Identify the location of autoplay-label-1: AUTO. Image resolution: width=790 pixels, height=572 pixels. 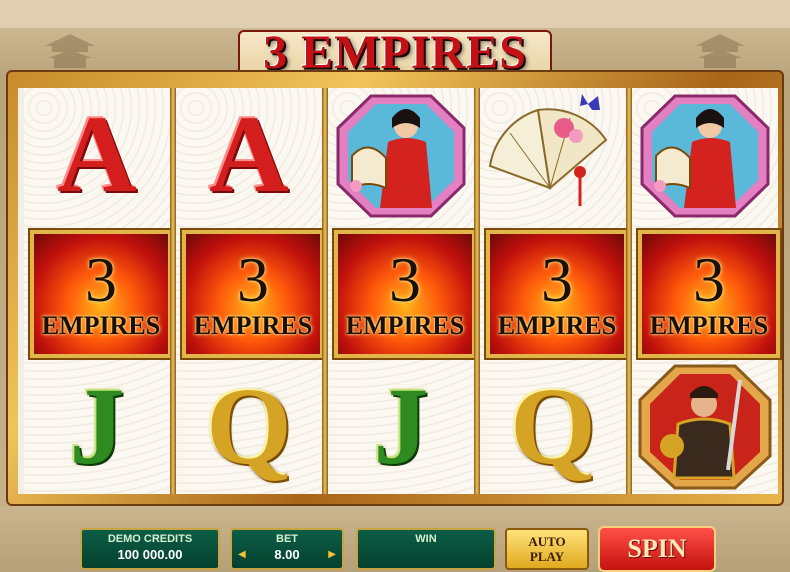
(547, 541).